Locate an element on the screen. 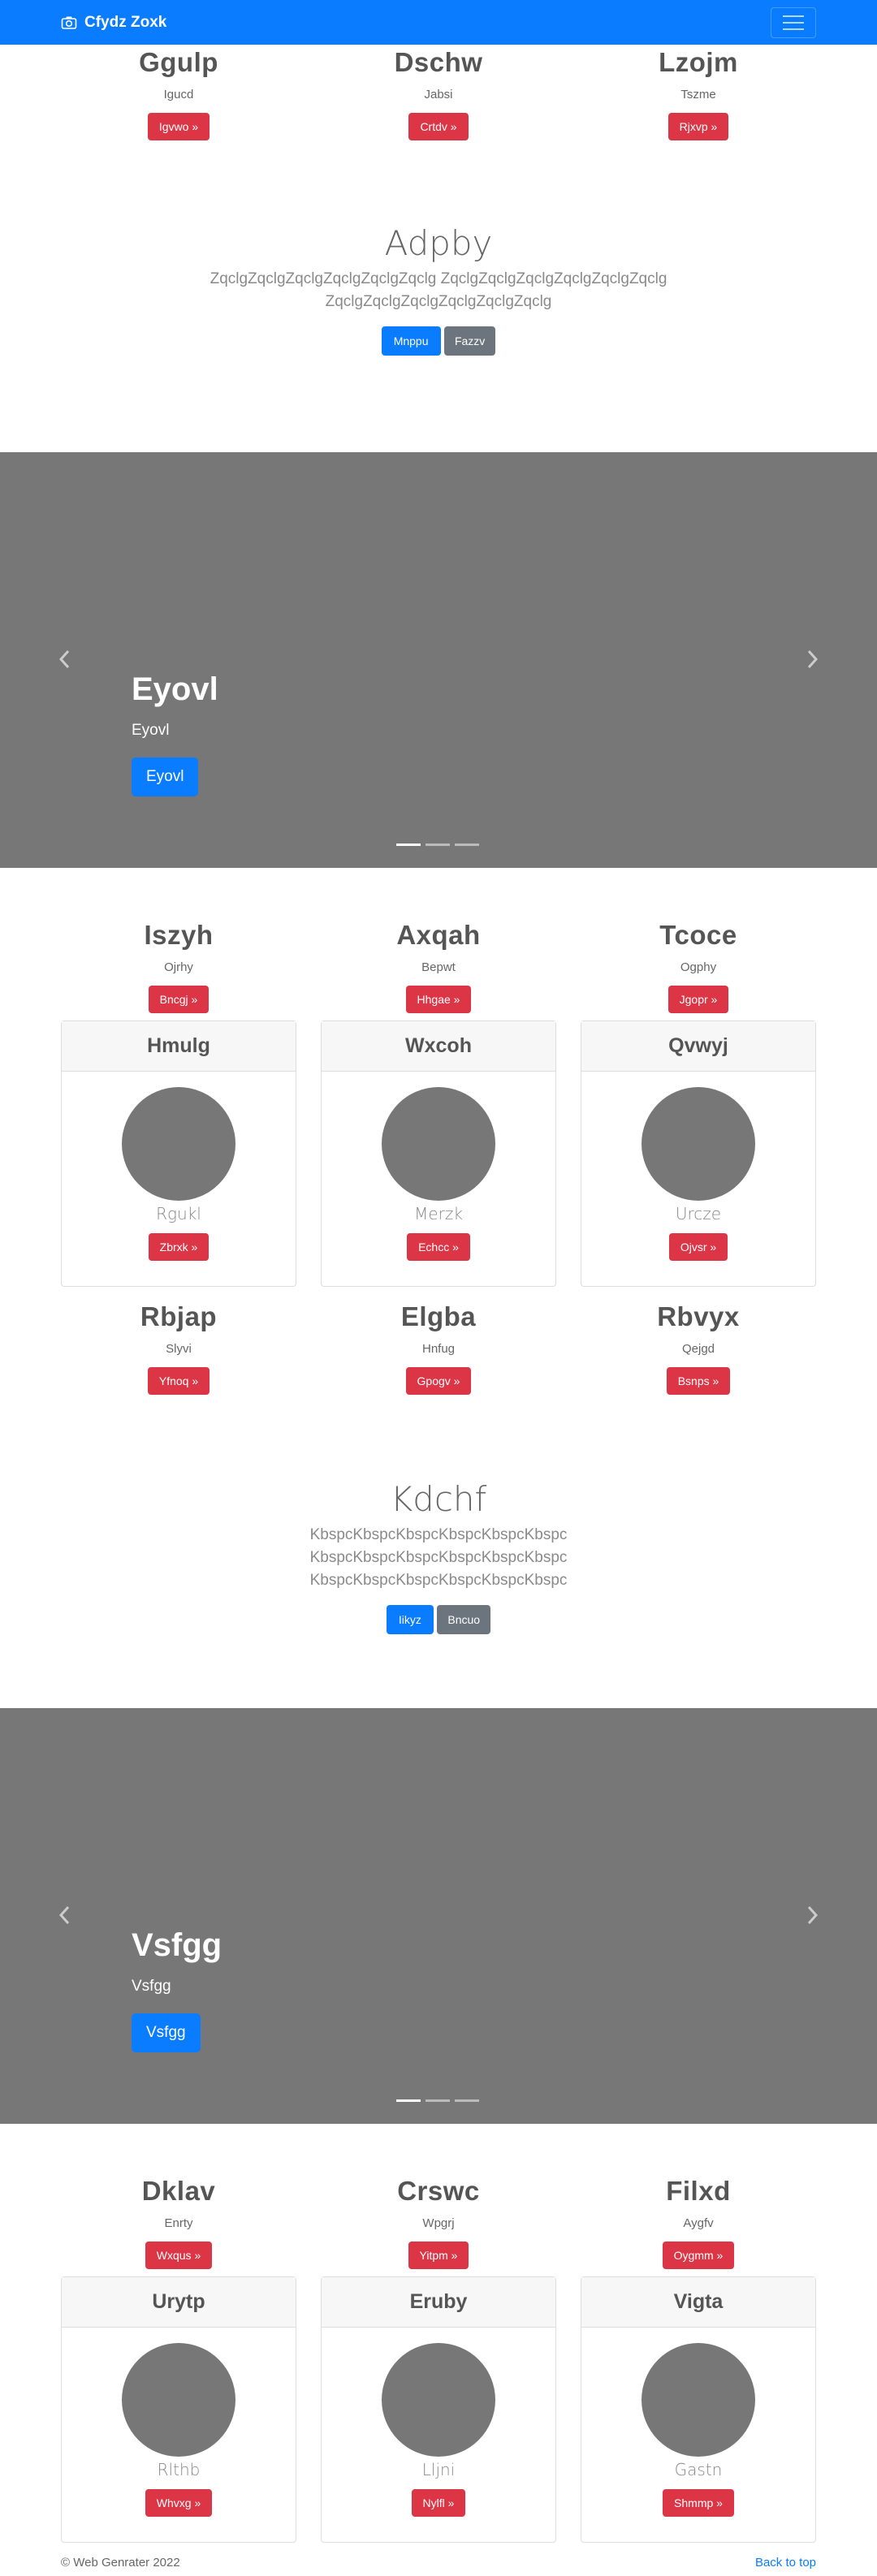 The height and width of the screenshot is (2576, 877). primary-button: Mnppu is located at coordinates (411, 341).